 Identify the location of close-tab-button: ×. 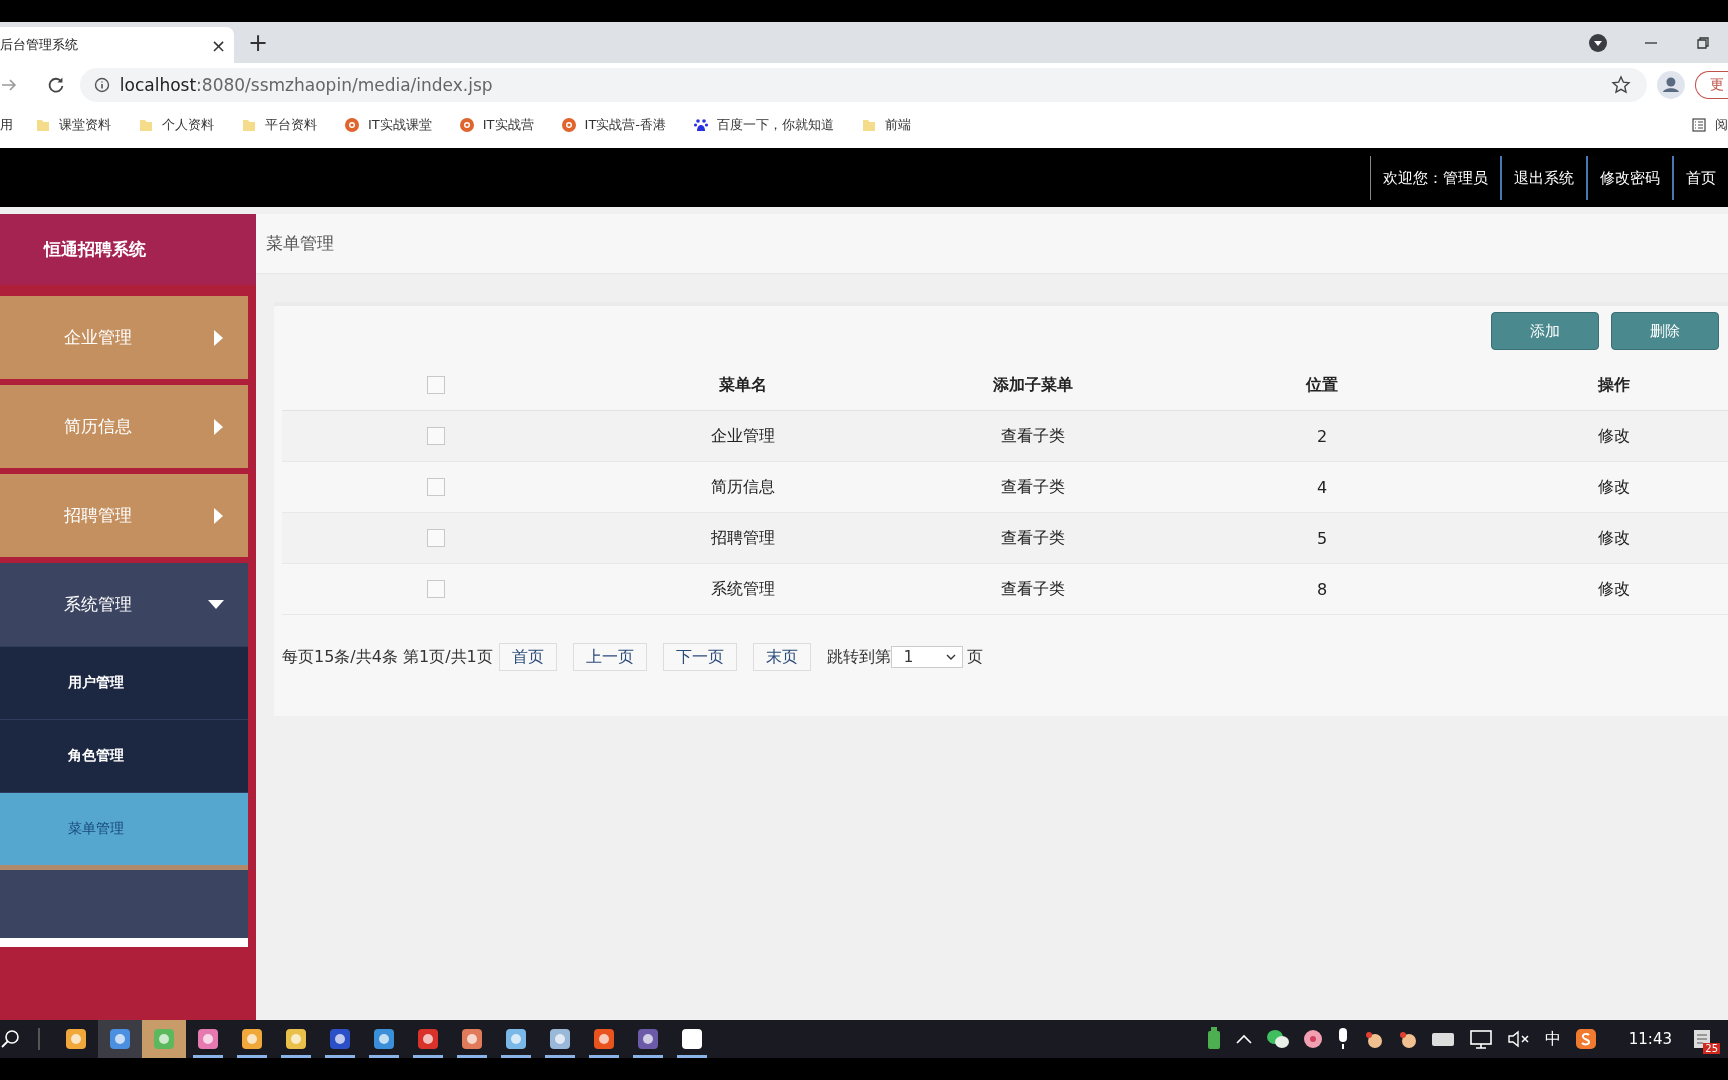
(218, 45).